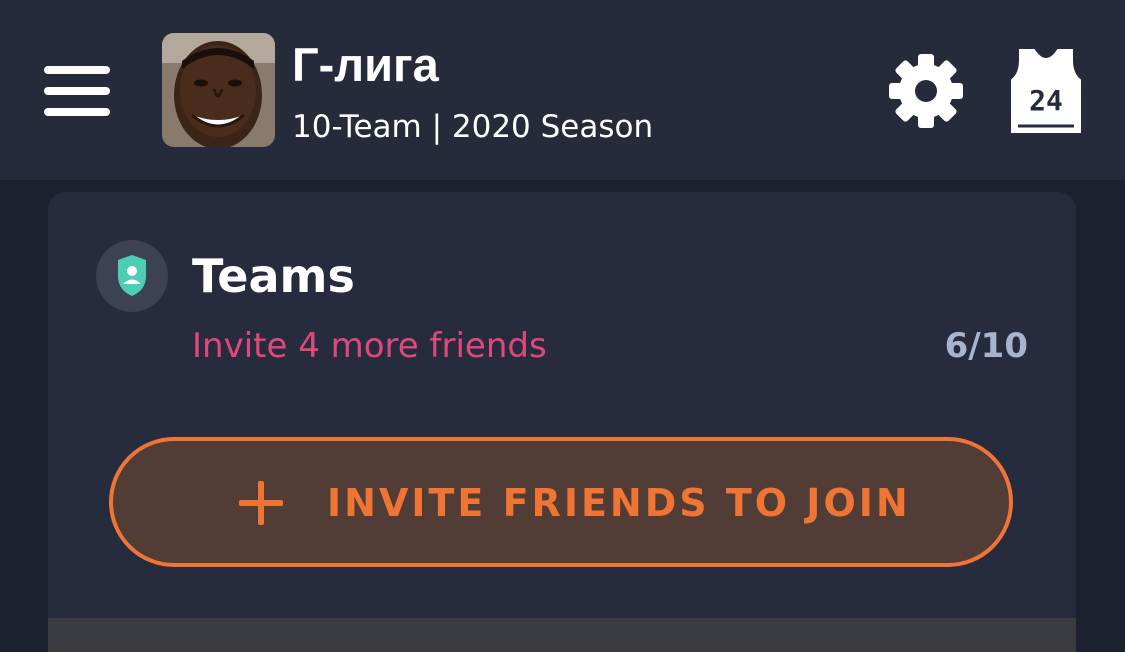 The height and width of the screenshot is (652, 1125). What do you see at coordinates (986, 346) in the screenshot?
I see `team-count: 6/10` at bounding box center [986, 346].